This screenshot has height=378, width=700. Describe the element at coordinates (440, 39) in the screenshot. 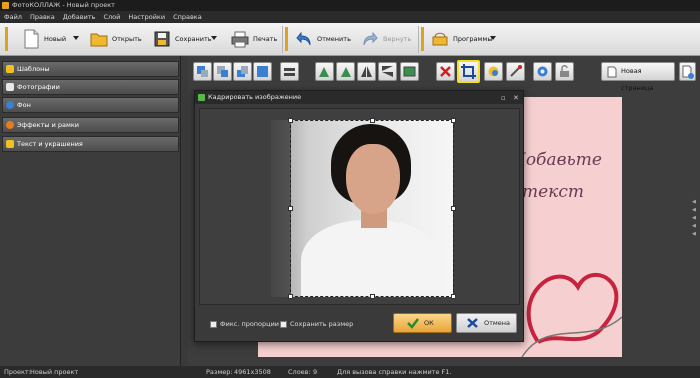

I see `programs-box-icon` at that location.